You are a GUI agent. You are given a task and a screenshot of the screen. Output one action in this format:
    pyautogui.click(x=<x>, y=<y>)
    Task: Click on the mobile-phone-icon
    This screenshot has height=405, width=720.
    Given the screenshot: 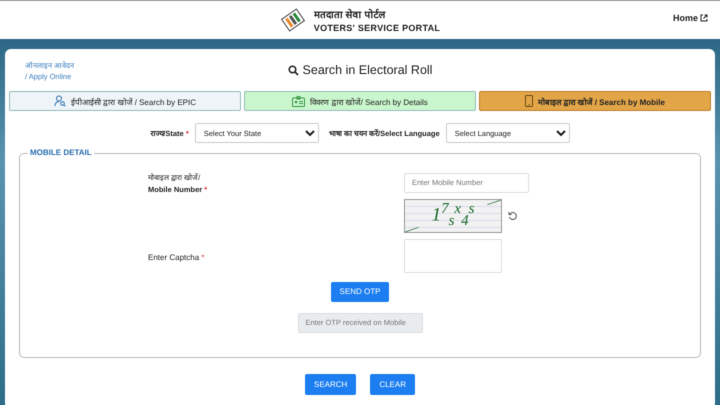 What is the action you would take?
    pyautogui.click(x=529, y=101)
    